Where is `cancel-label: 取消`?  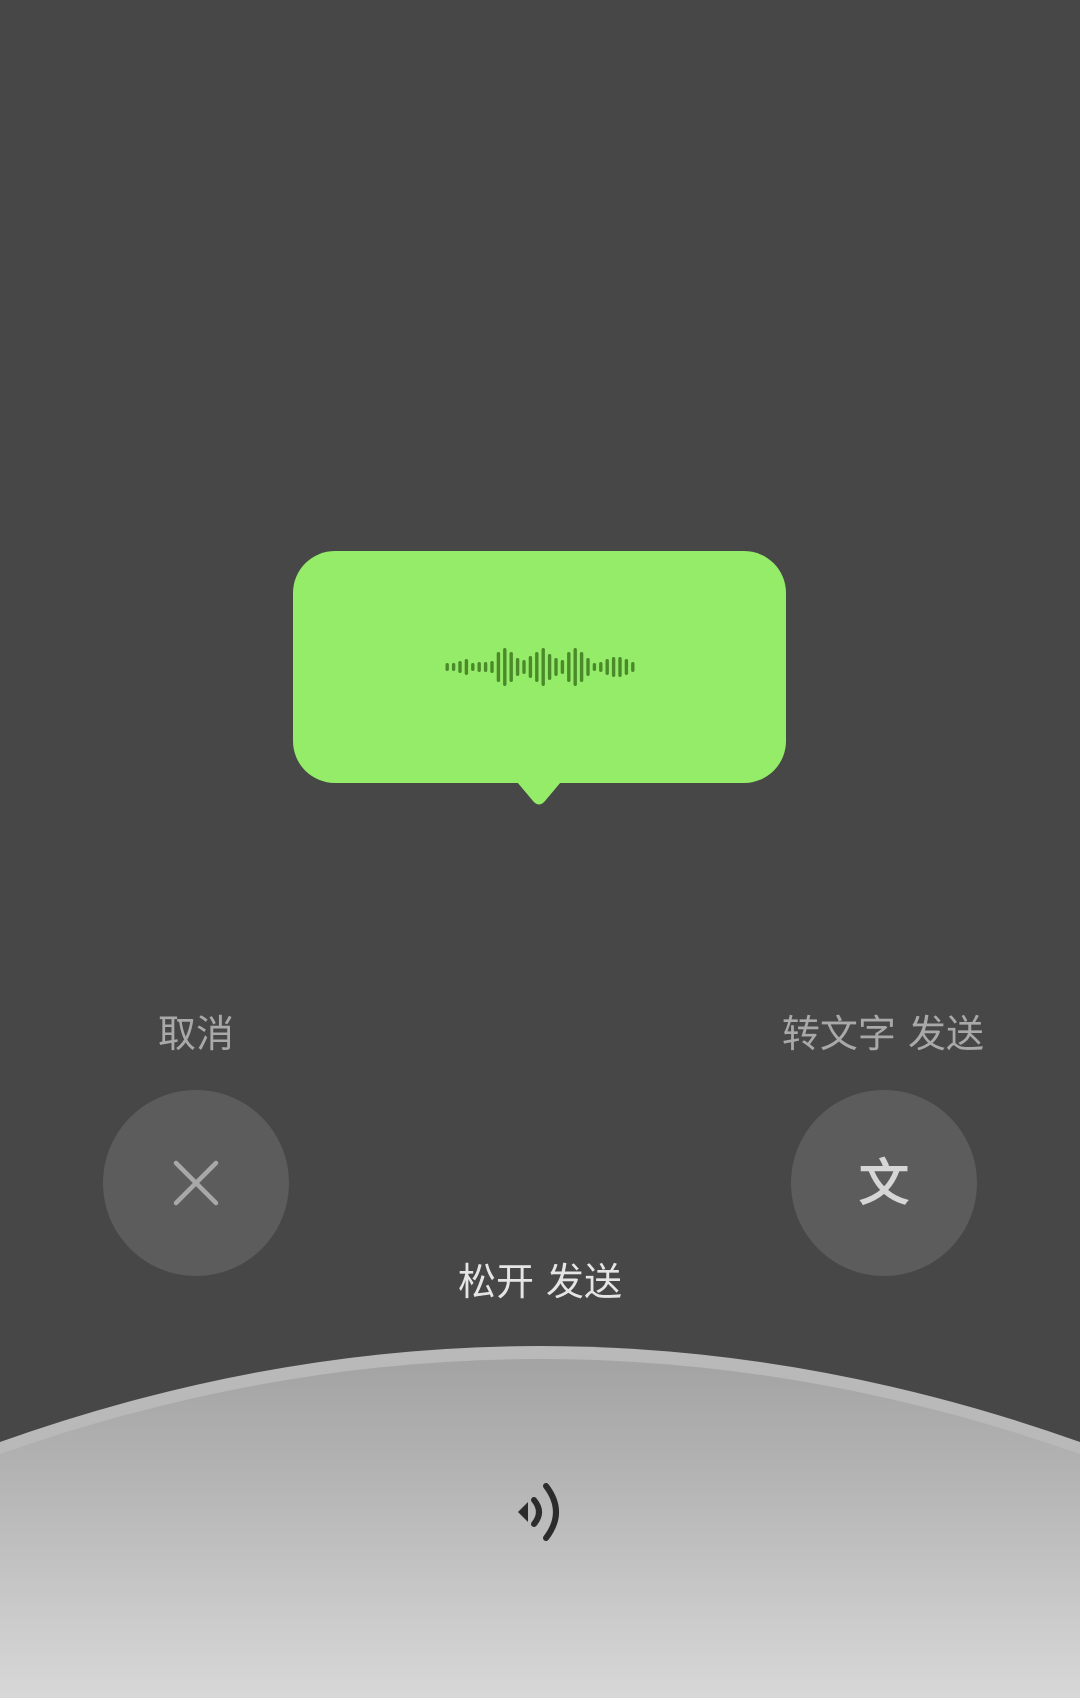
cancel-label: 取消 is located at coordinates (195, 1034).